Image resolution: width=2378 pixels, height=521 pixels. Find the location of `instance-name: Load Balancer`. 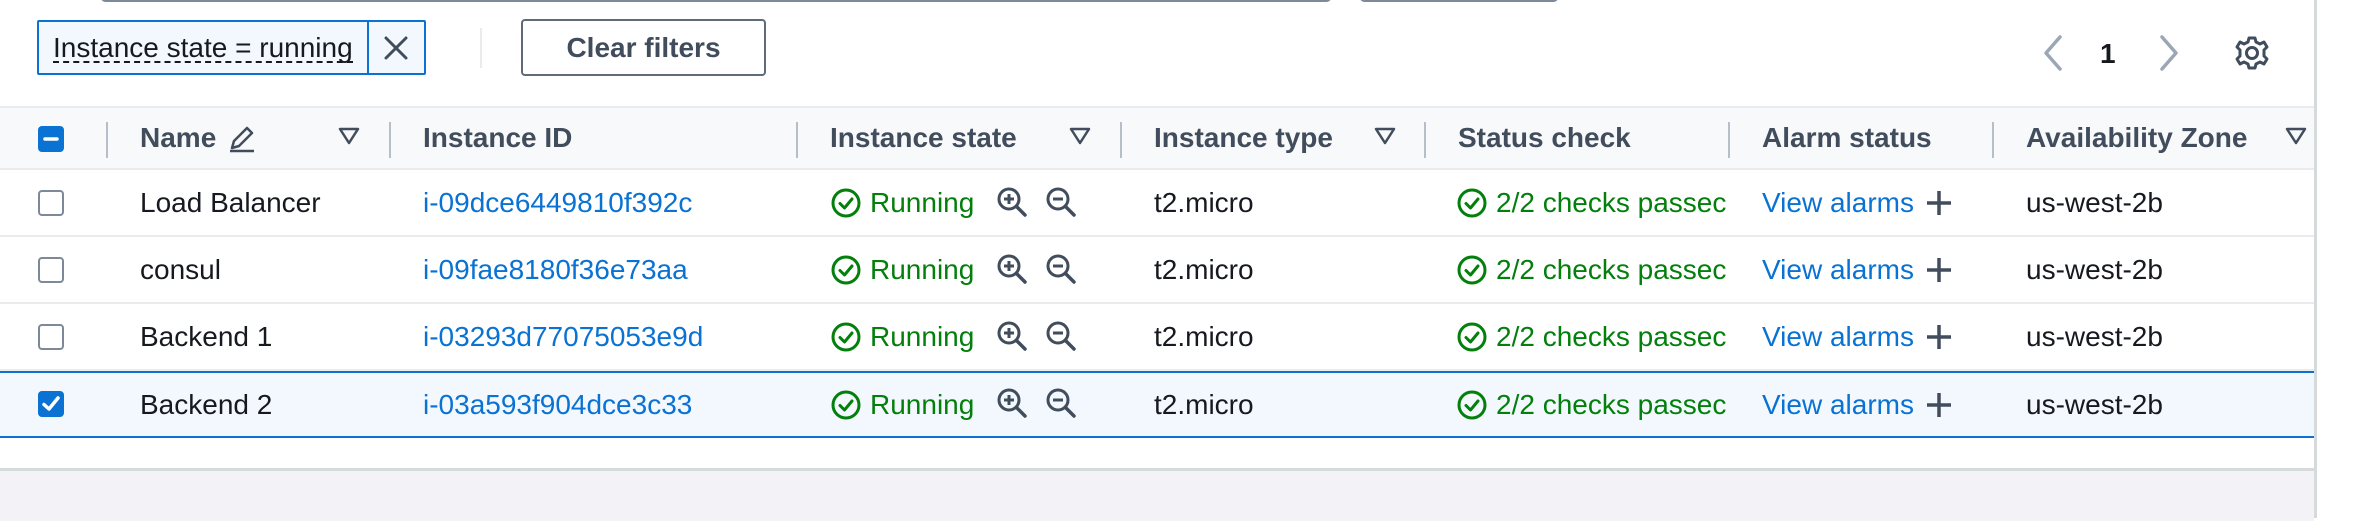

instance-name: Load Balancer is located at coordinates (230, 202).